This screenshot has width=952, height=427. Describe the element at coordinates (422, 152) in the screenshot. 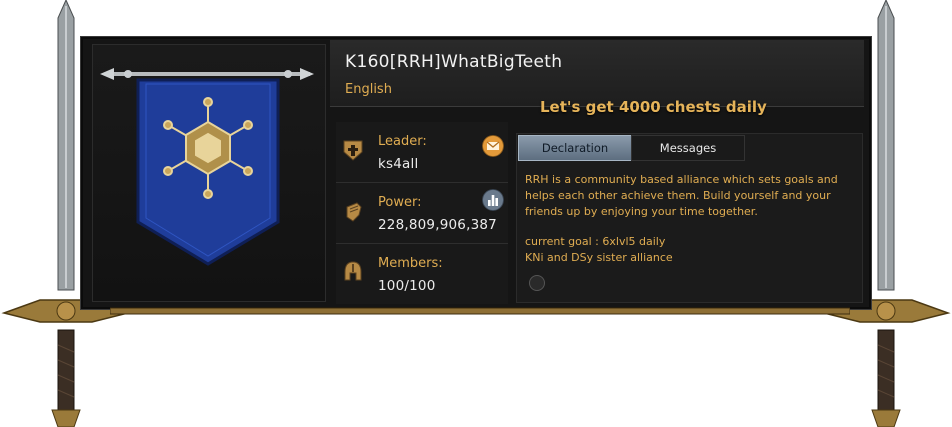

I see `leader-row: Leader: ks4all` at that location.